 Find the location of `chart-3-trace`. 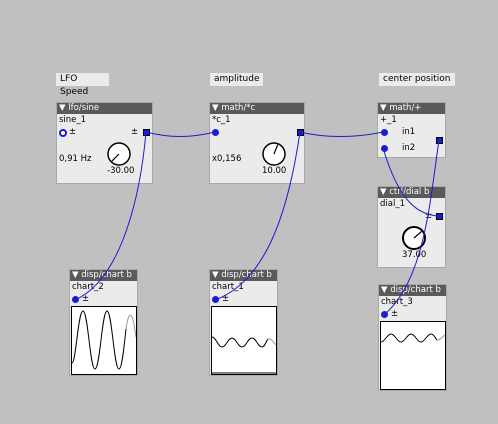

chart-3-trace is located at coordinates (409, 338).